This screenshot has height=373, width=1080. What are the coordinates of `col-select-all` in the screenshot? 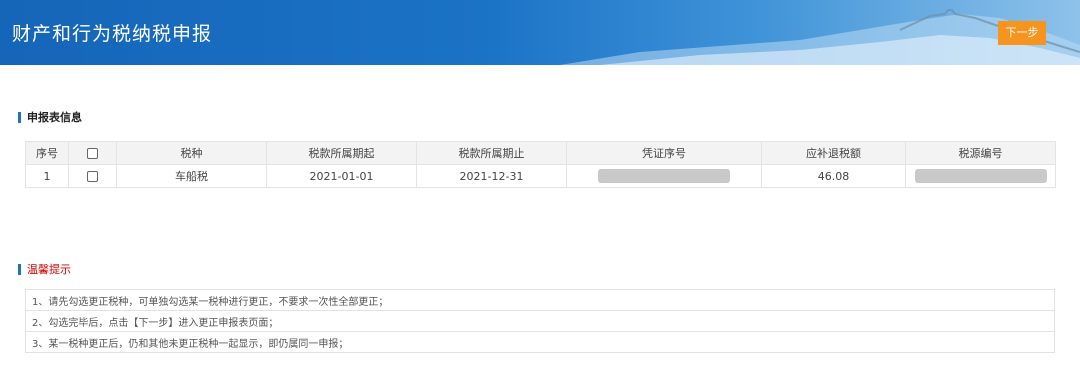 It's located at (92, 153).